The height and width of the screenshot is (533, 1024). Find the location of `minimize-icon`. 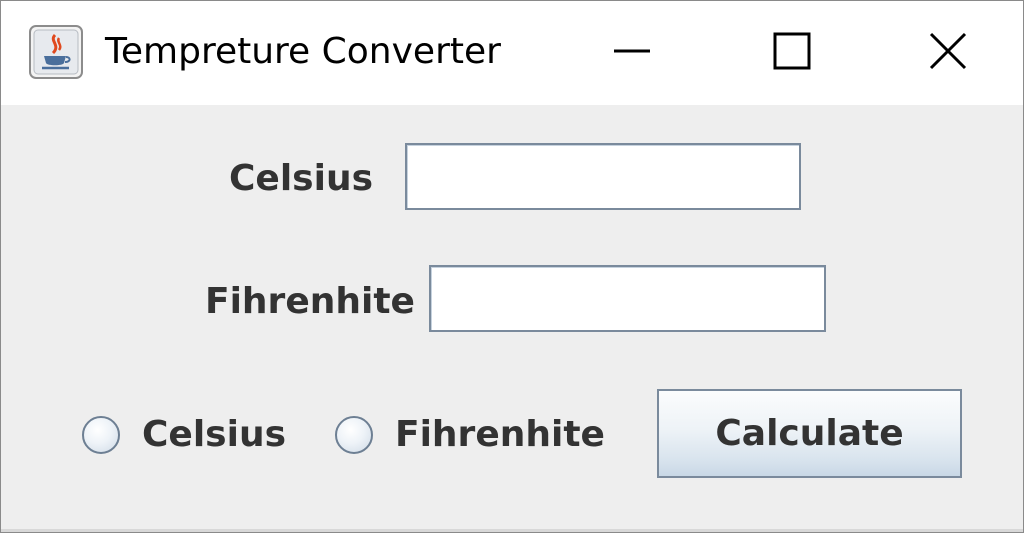

minimize-icon is located at coordinates (632, 53).